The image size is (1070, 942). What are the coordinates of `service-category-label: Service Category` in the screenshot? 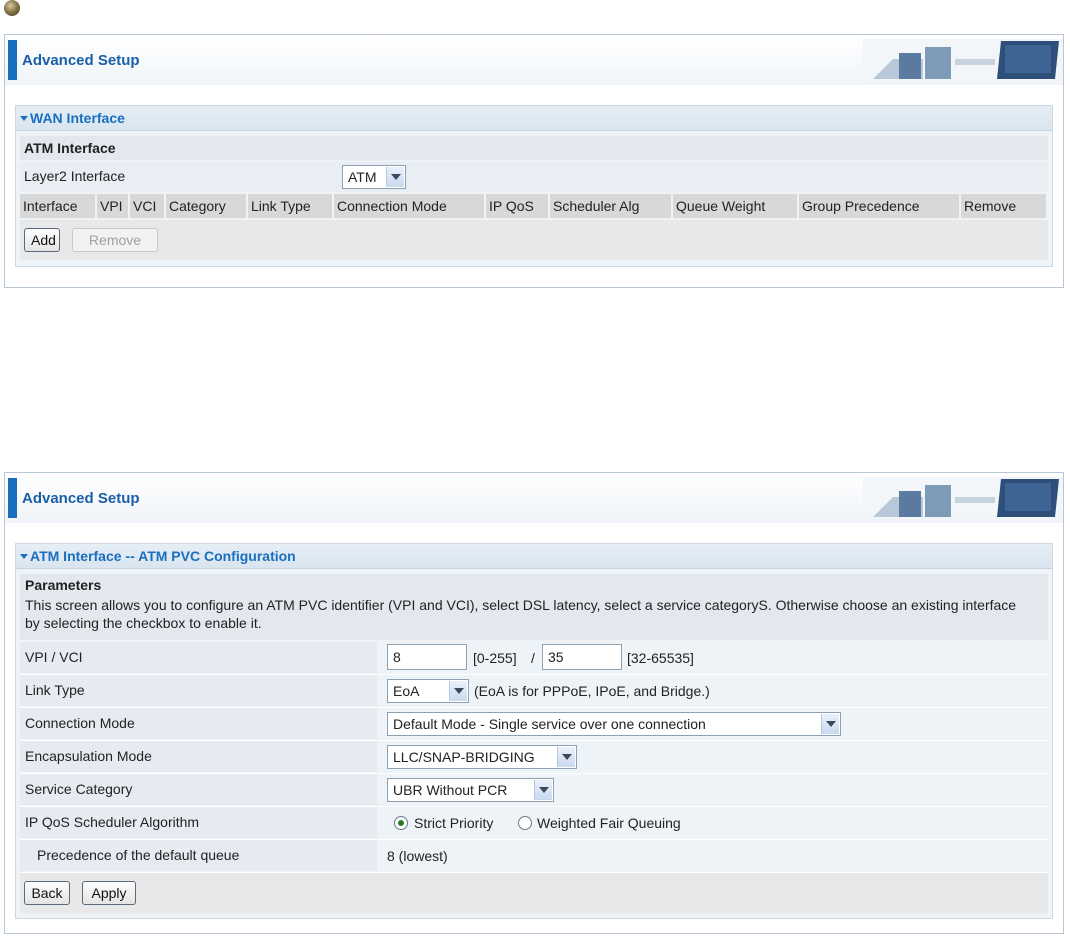 It's located at (198, 789).